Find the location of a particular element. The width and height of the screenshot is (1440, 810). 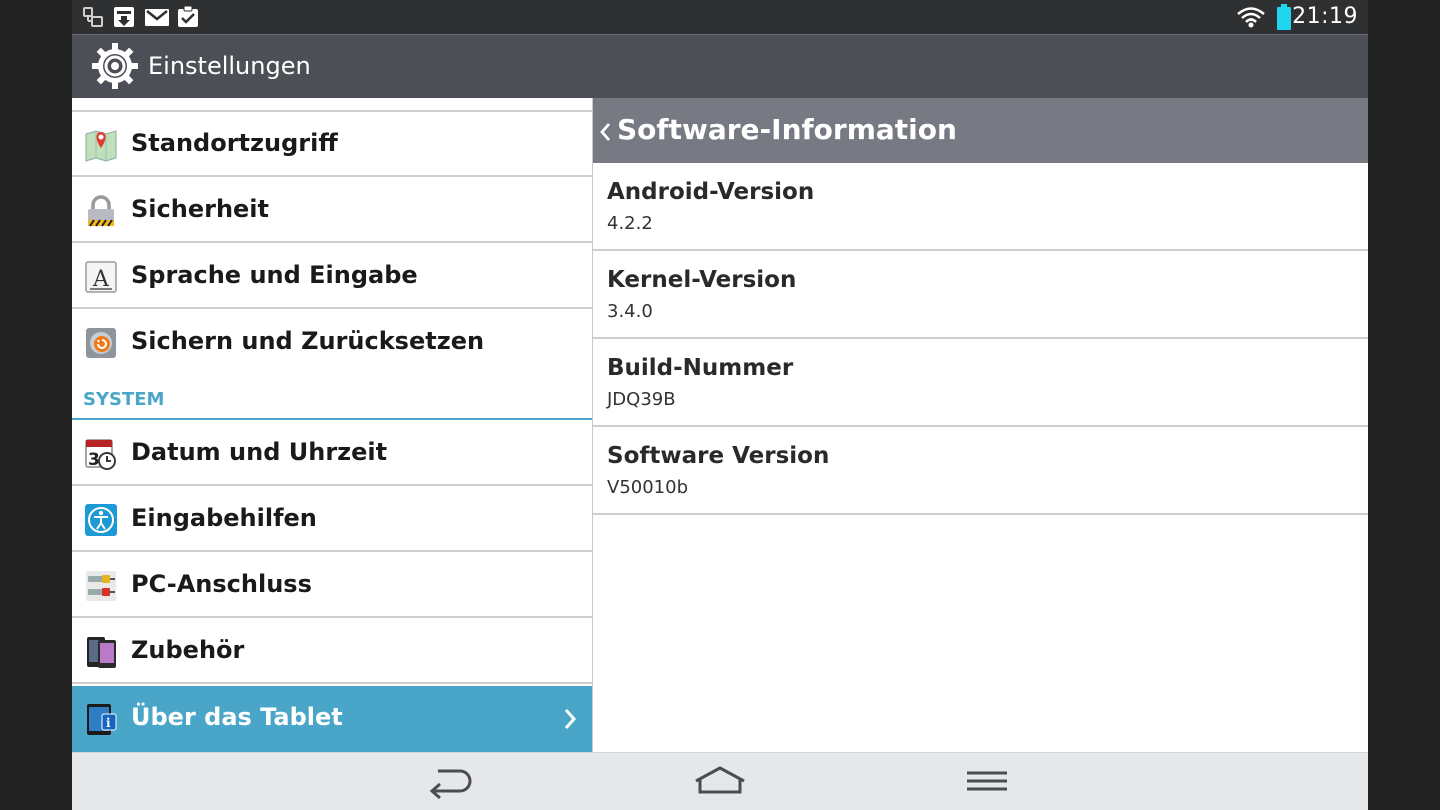

navigation-bar is located at coordinates (720, 781).